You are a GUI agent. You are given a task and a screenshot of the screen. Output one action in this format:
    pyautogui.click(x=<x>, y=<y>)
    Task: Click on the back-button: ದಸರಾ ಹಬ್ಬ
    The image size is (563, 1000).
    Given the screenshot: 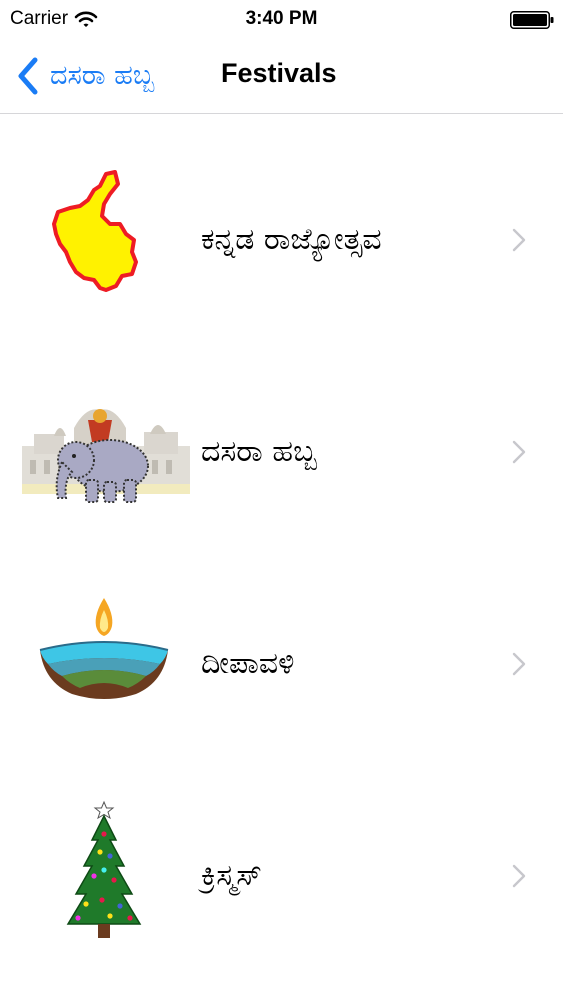 What is the action you would take?
    pyautogui.click(x=85, y=76)
    